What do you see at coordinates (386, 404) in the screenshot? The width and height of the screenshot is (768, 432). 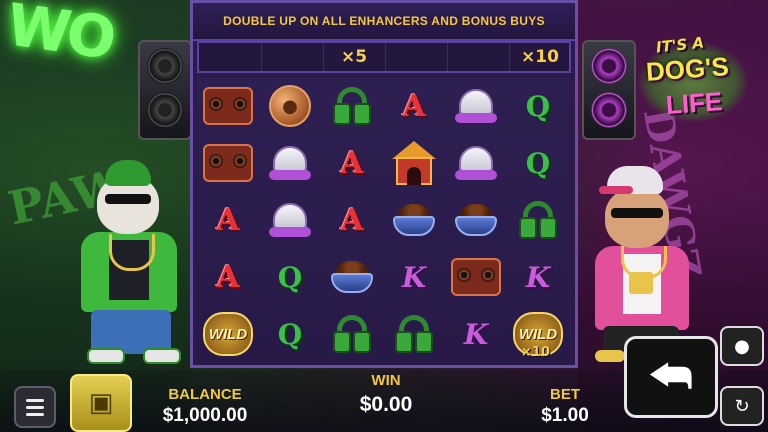 I see `win-value: $0.00` at bounding box center [386, 404].